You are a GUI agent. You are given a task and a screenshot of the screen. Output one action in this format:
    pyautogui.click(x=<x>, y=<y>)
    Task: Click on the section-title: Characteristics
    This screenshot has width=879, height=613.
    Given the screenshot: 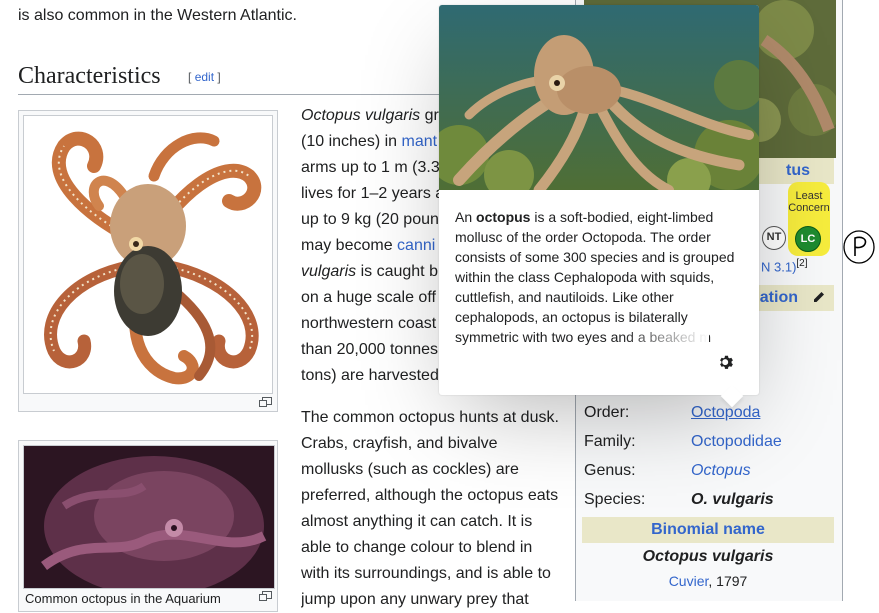 What is the action you would take?
    pyautogui.click(x=89, y=76)
    